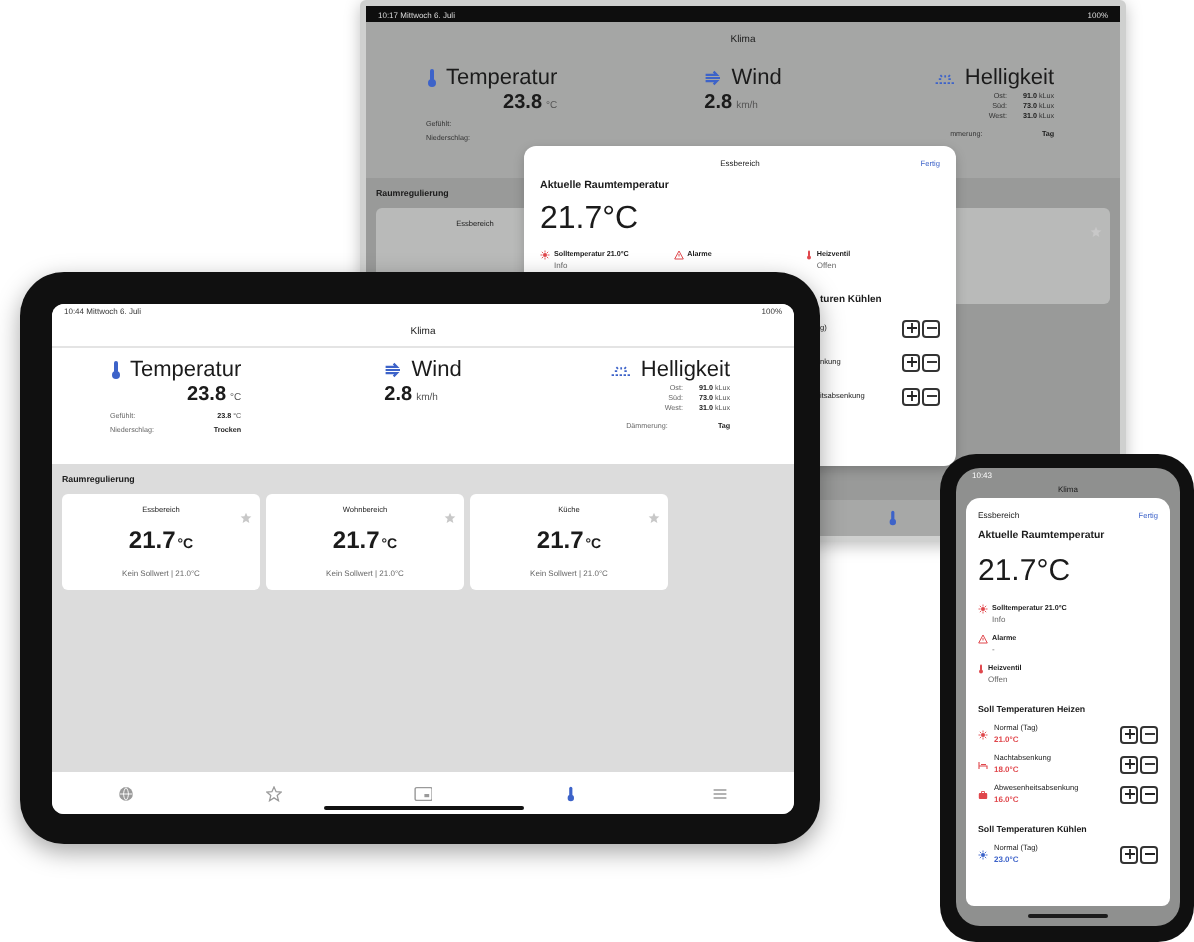 This screenshot has width=1194, height=942. What do you see at coordinates (719, 793) in the screenshot?
I see `list-icon` at bounding box center [719, 793].